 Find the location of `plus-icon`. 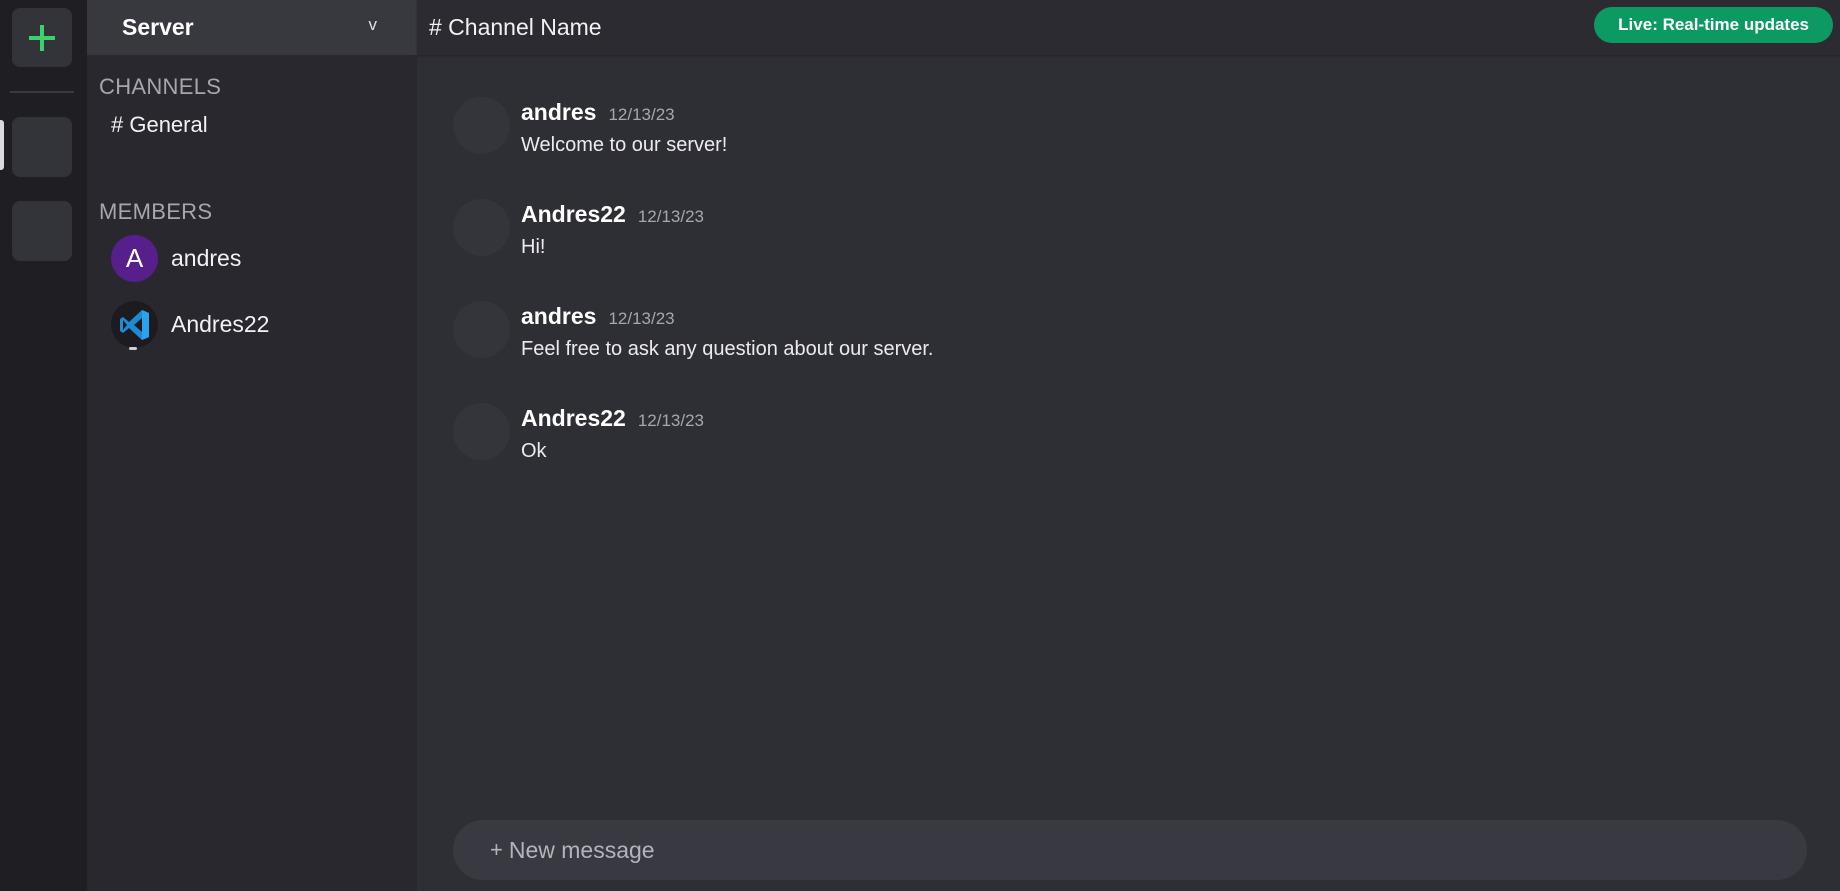

plus-icon is located at coordinates (42, 37).